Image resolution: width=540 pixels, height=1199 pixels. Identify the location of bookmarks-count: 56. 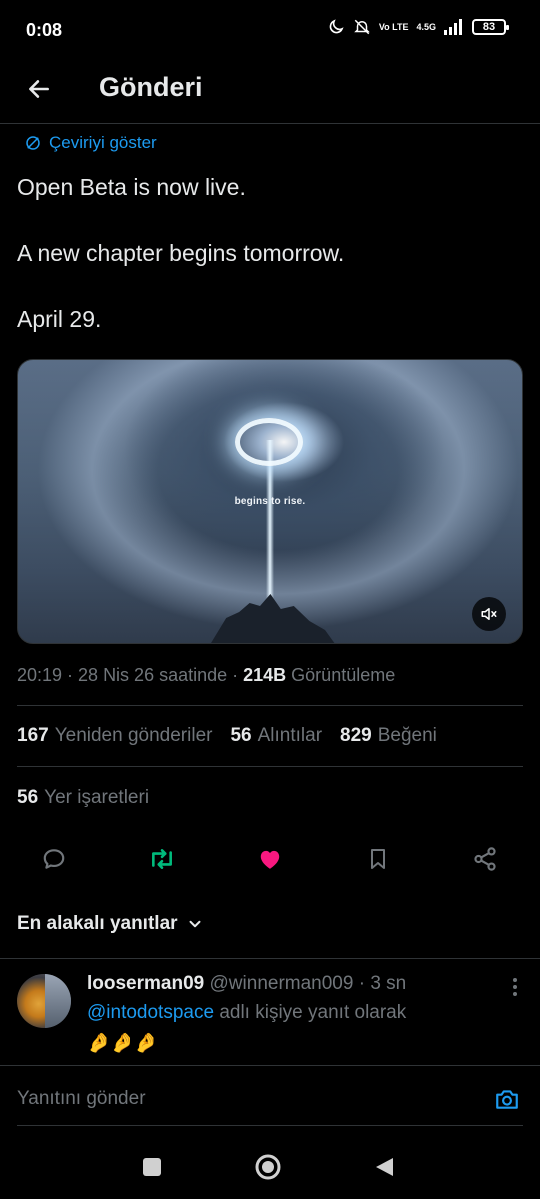
(28, 797).